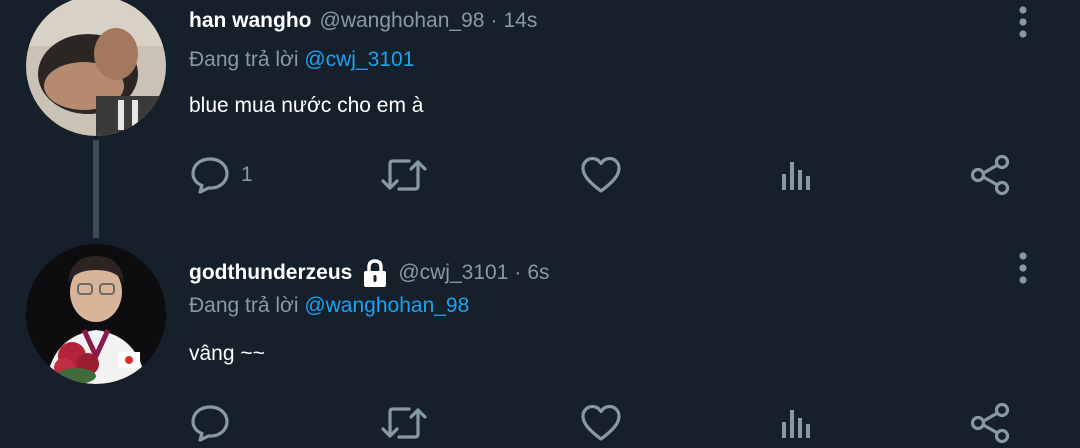 The image size is (1080, 448). Describe the element at coordinates (453, 273) in the screenshot. I see `user-handle: @cwj_3101` at that location.